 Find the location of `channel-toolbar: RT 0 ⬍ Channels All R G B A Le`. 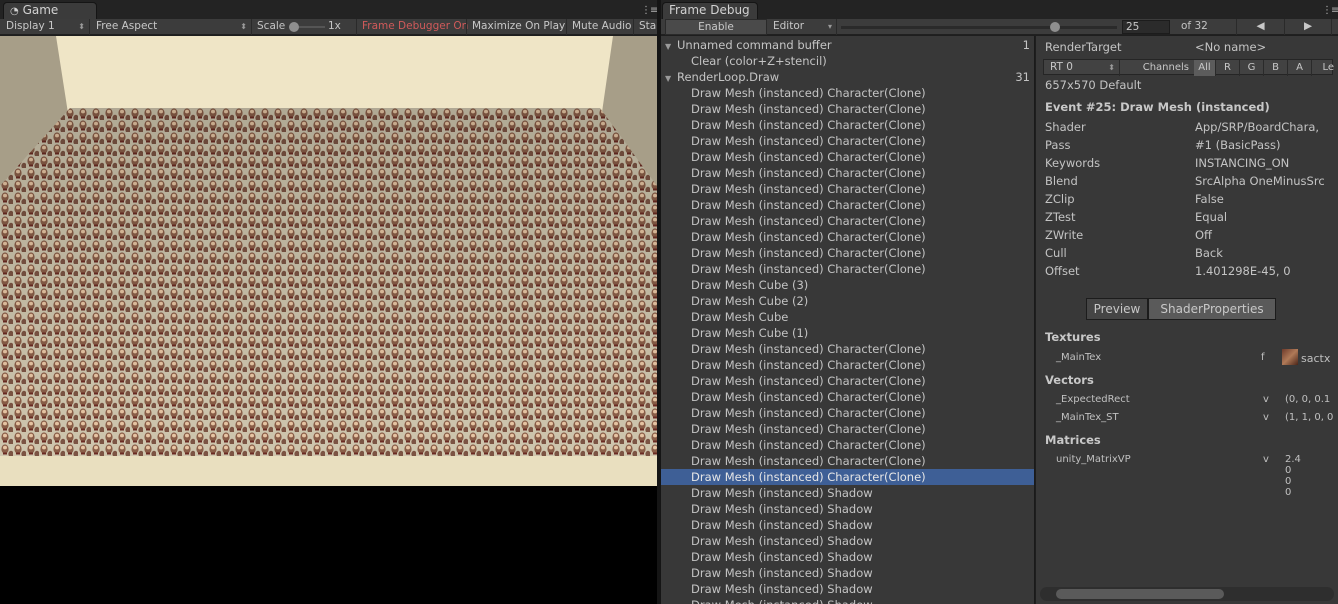

channel-toolbar: RT 0 ⬍ Channels All R G B A Le is located at coordinates (1188, 67).